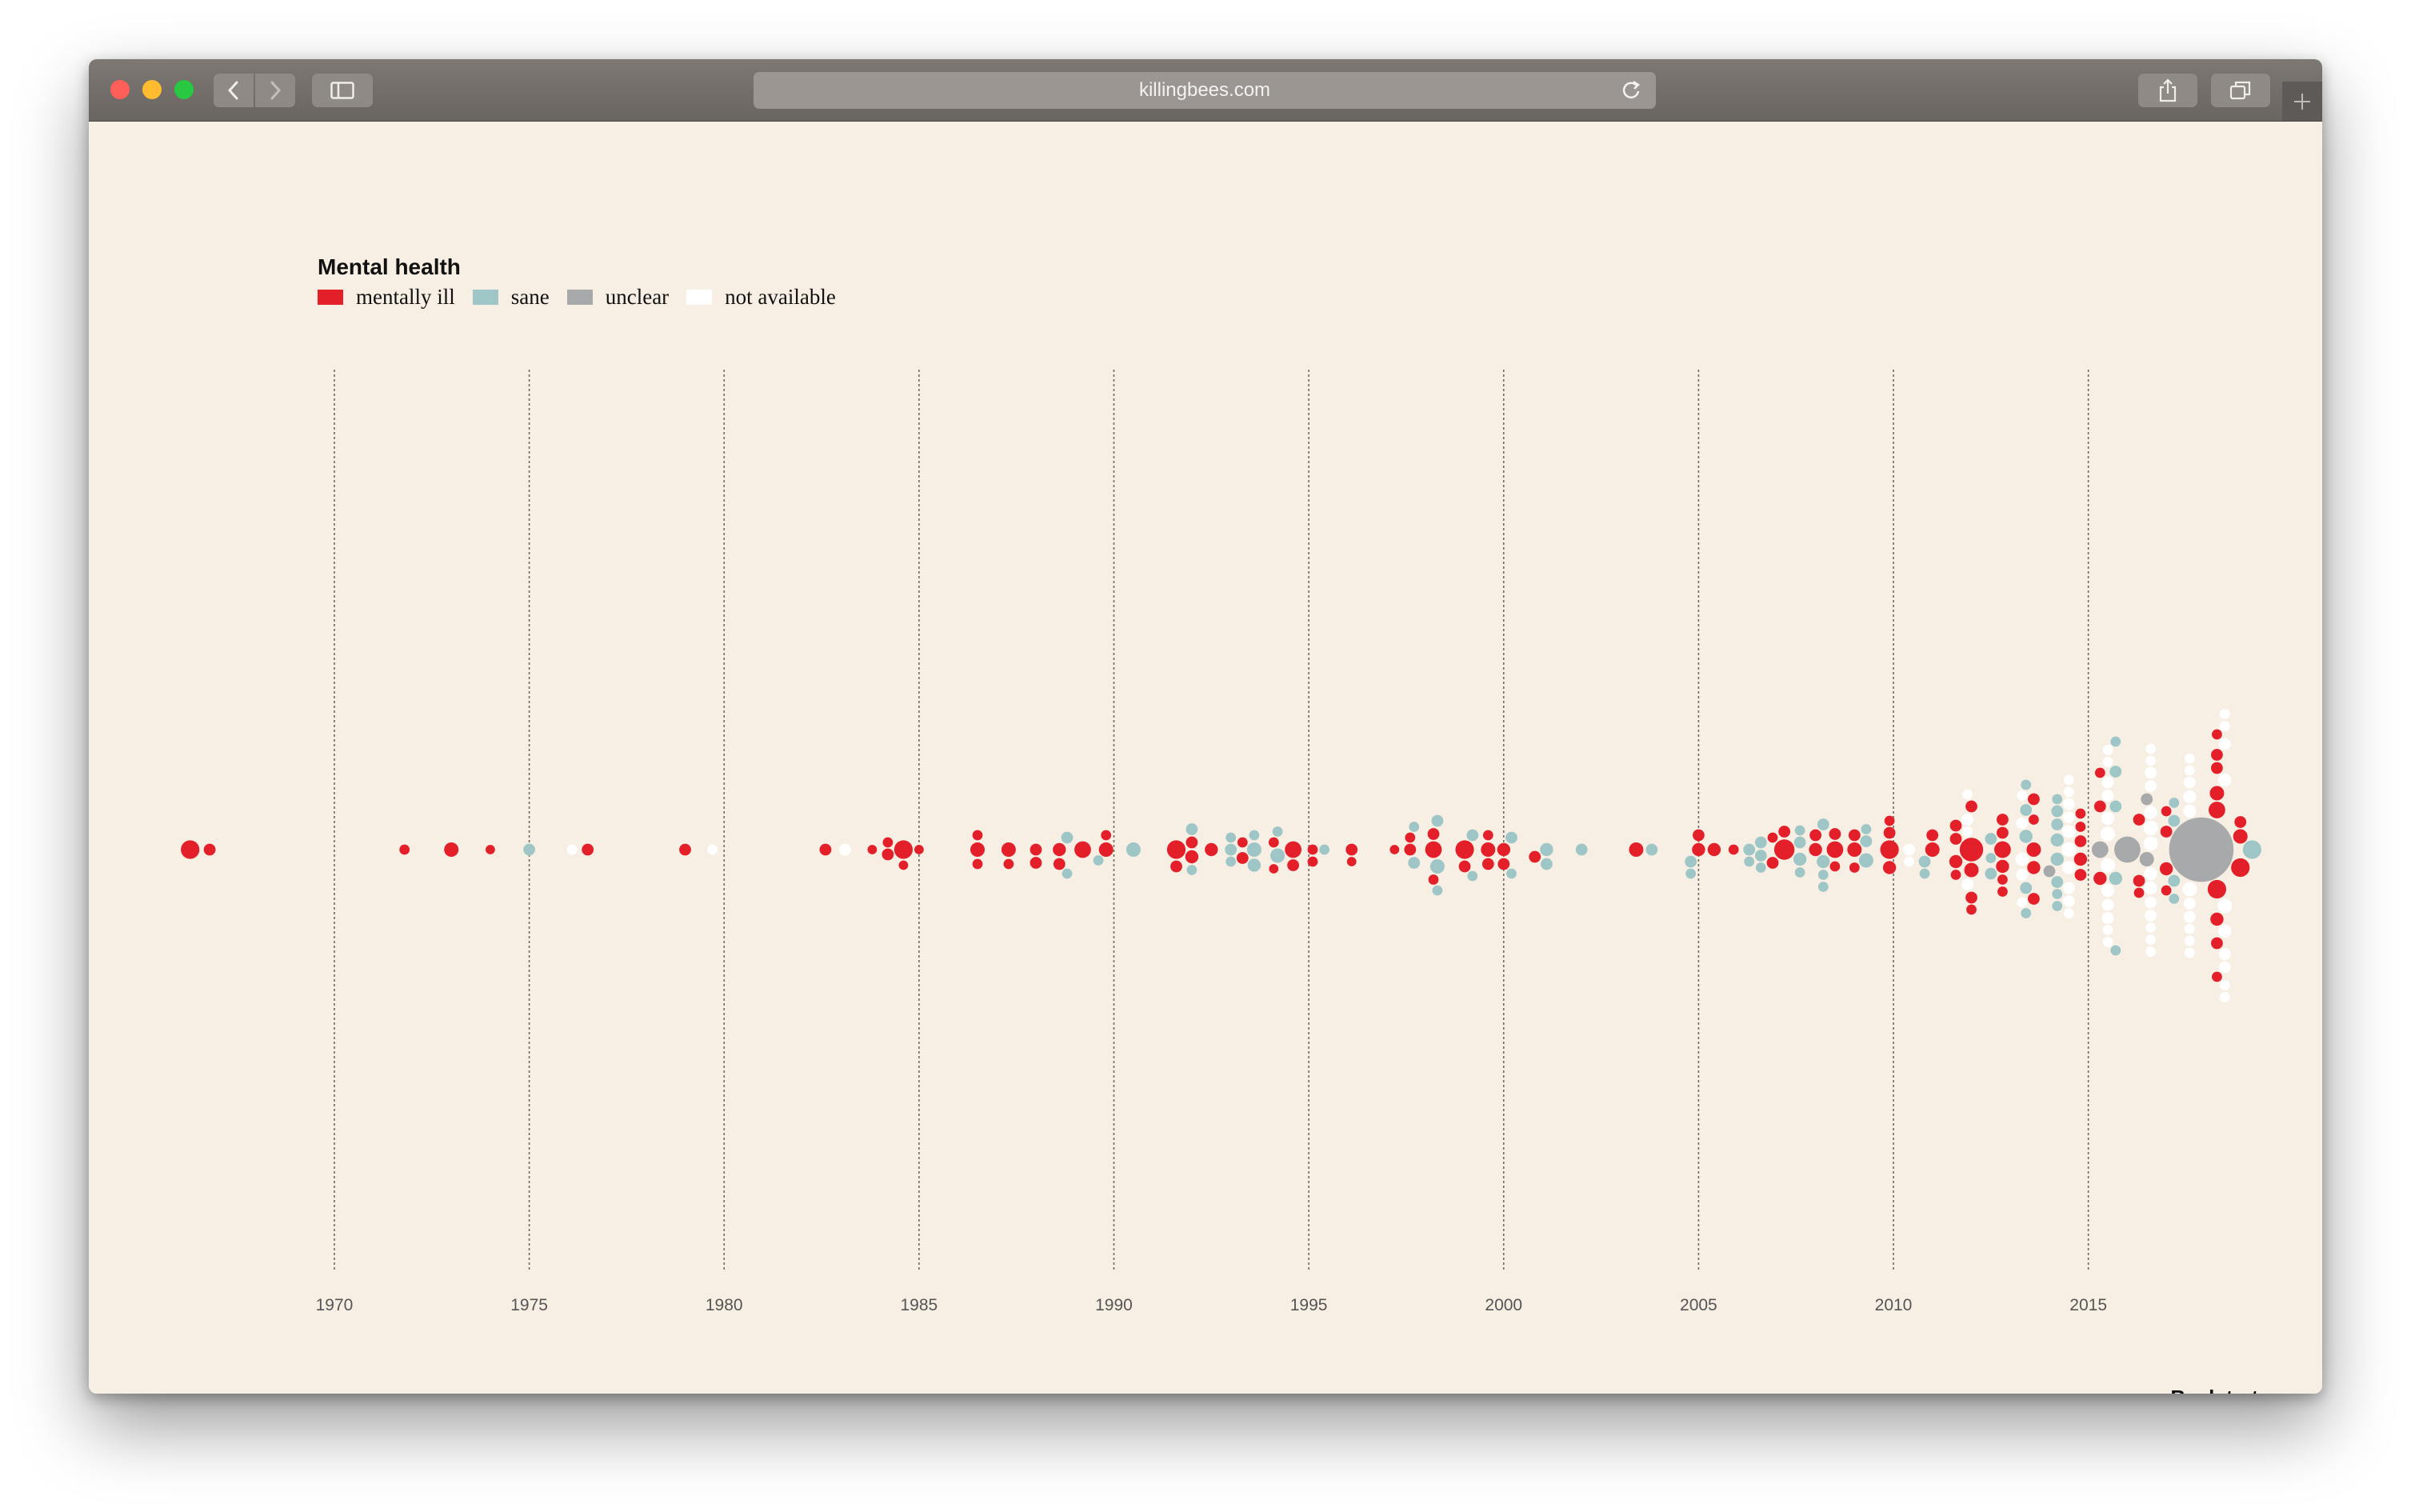 The image size is (2411, 1512). I want to click on address-bar: killingbees.com, so click(1205, 90).